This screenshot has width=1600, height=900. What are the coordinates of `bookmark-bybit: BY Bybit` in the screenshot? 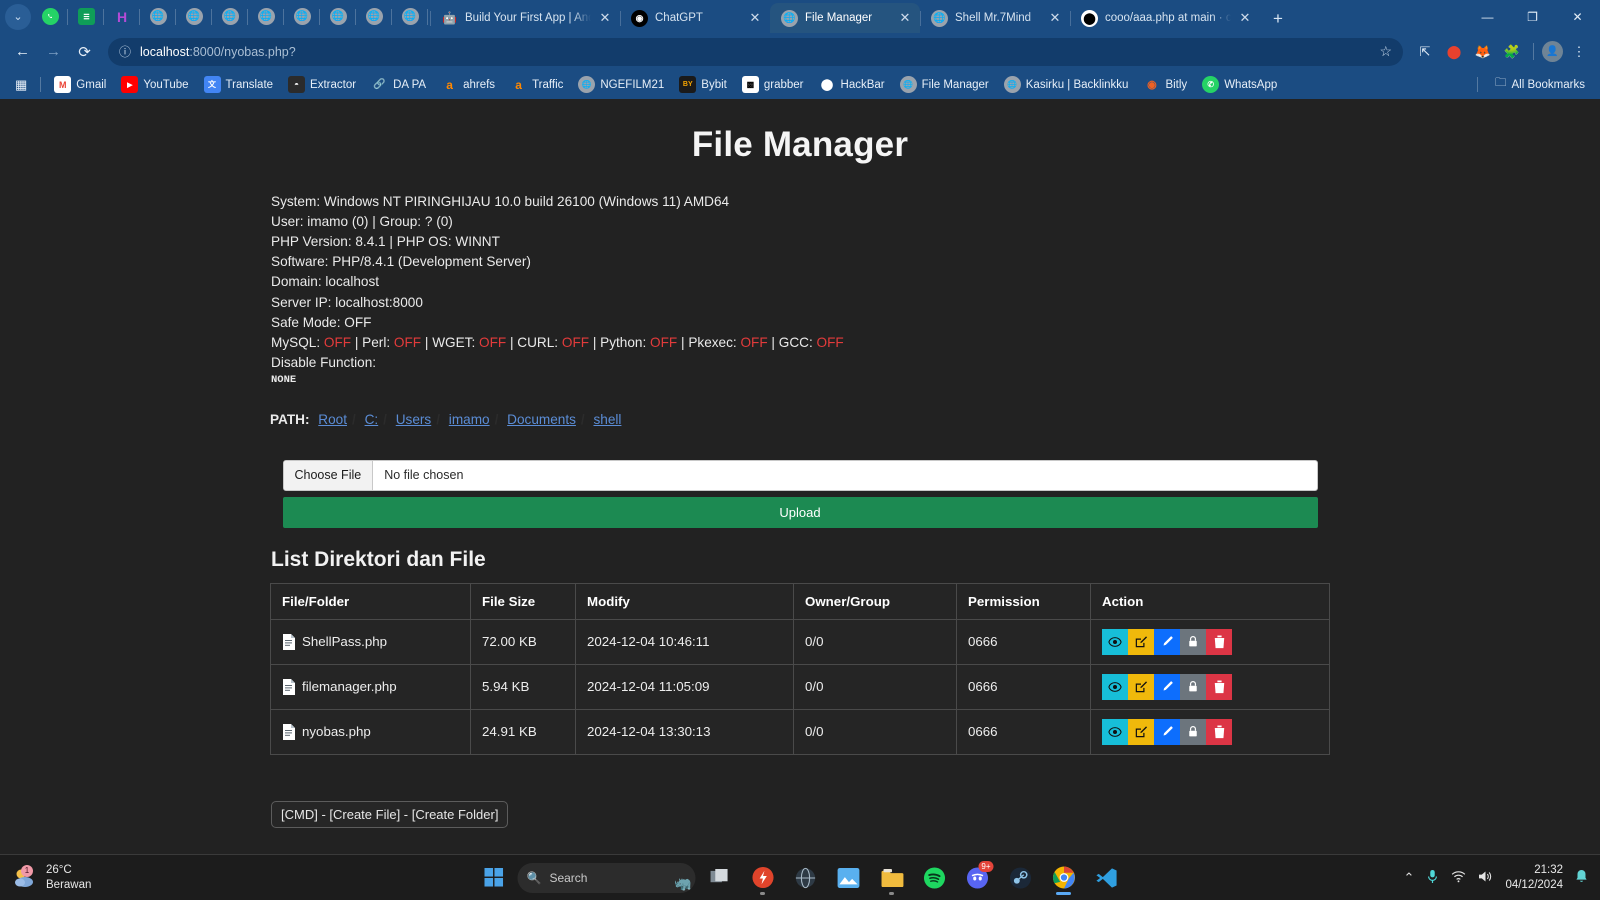 It's located at (703, 84).